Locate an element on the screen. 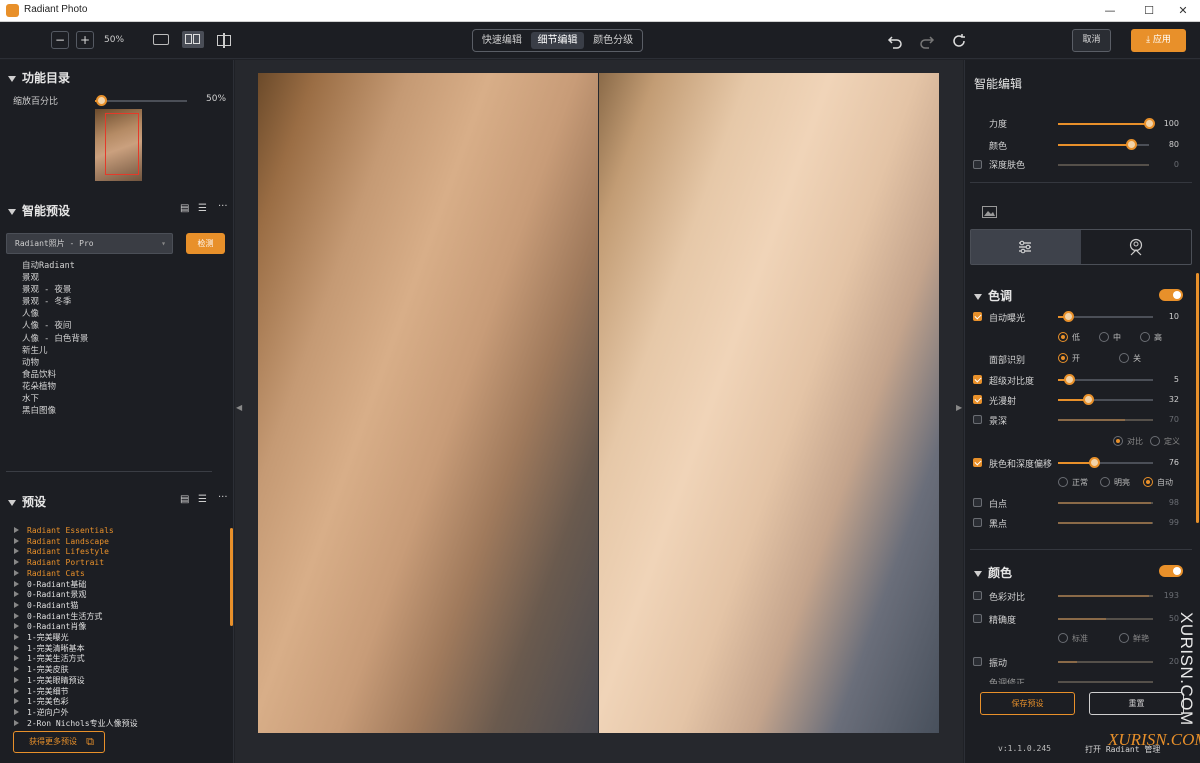 Image resolution: width=1200 pixels, height=763 pixels. tab-detail-edit: 细节编辑 is located at coordinates (557, 40).